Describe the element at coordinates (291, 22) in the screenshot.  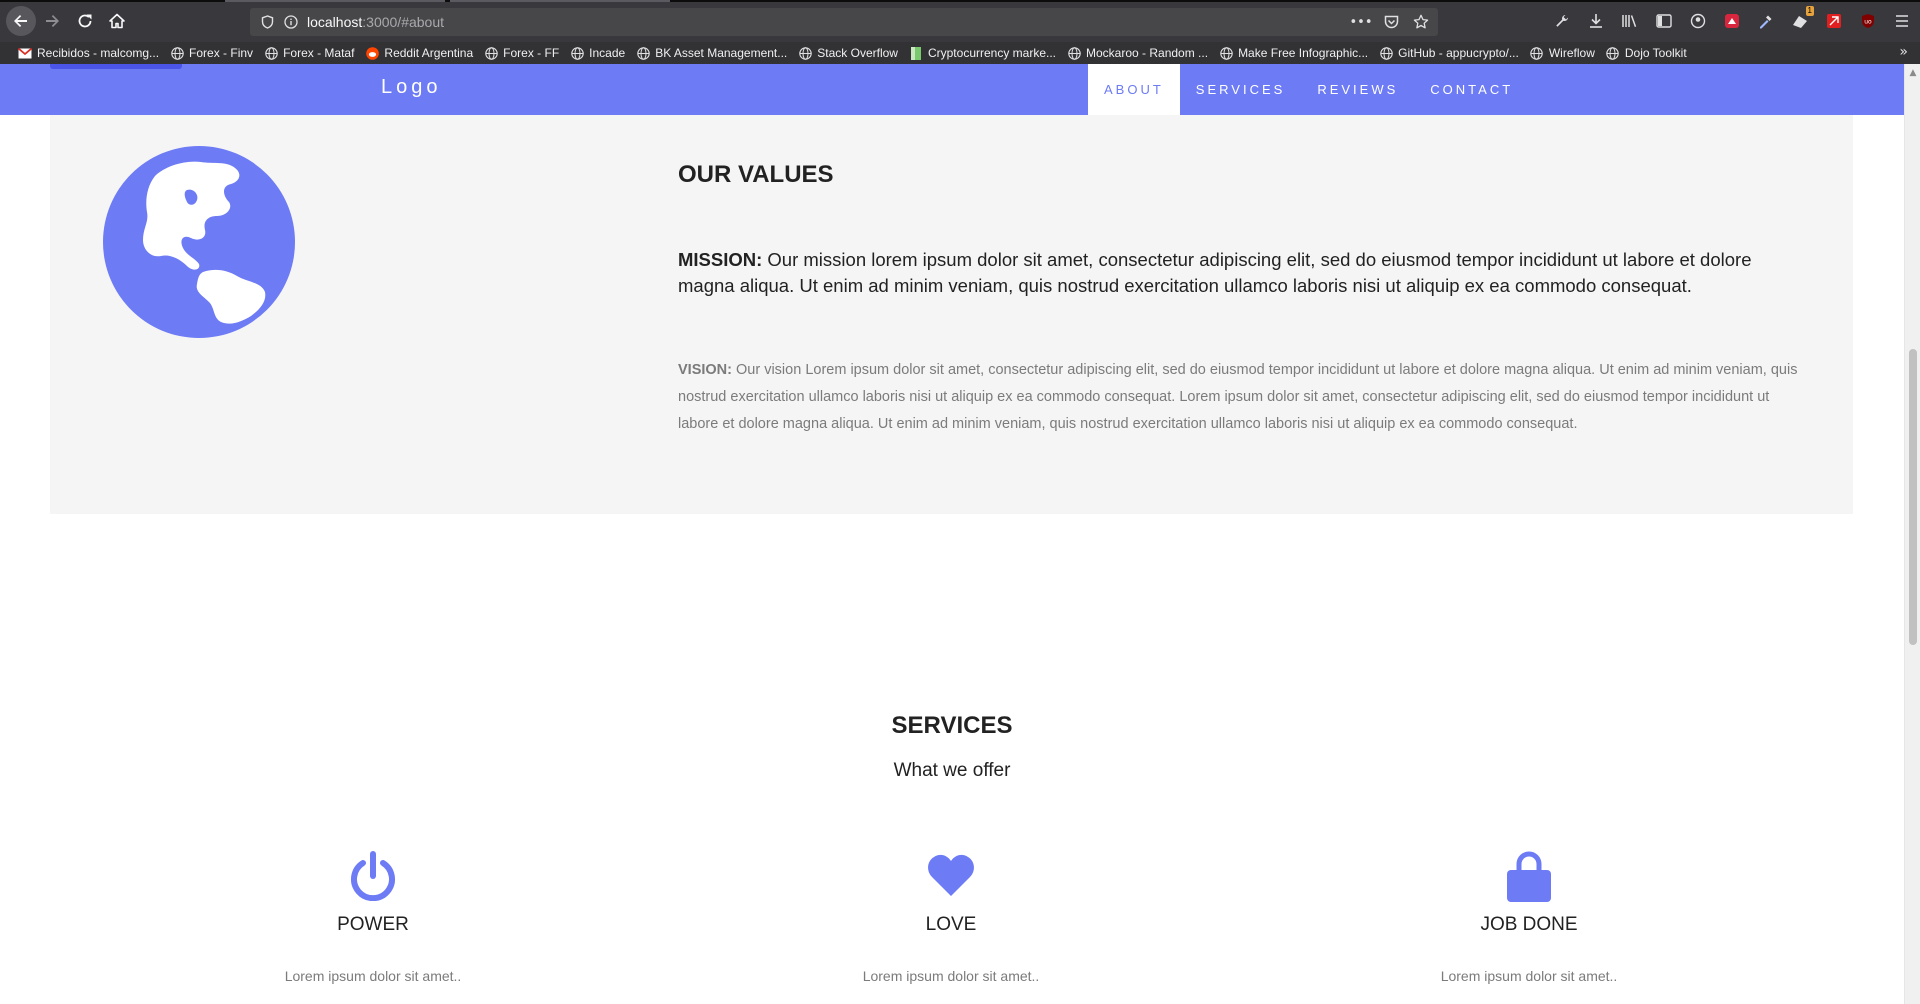
I see `site-info-icon` at that location.